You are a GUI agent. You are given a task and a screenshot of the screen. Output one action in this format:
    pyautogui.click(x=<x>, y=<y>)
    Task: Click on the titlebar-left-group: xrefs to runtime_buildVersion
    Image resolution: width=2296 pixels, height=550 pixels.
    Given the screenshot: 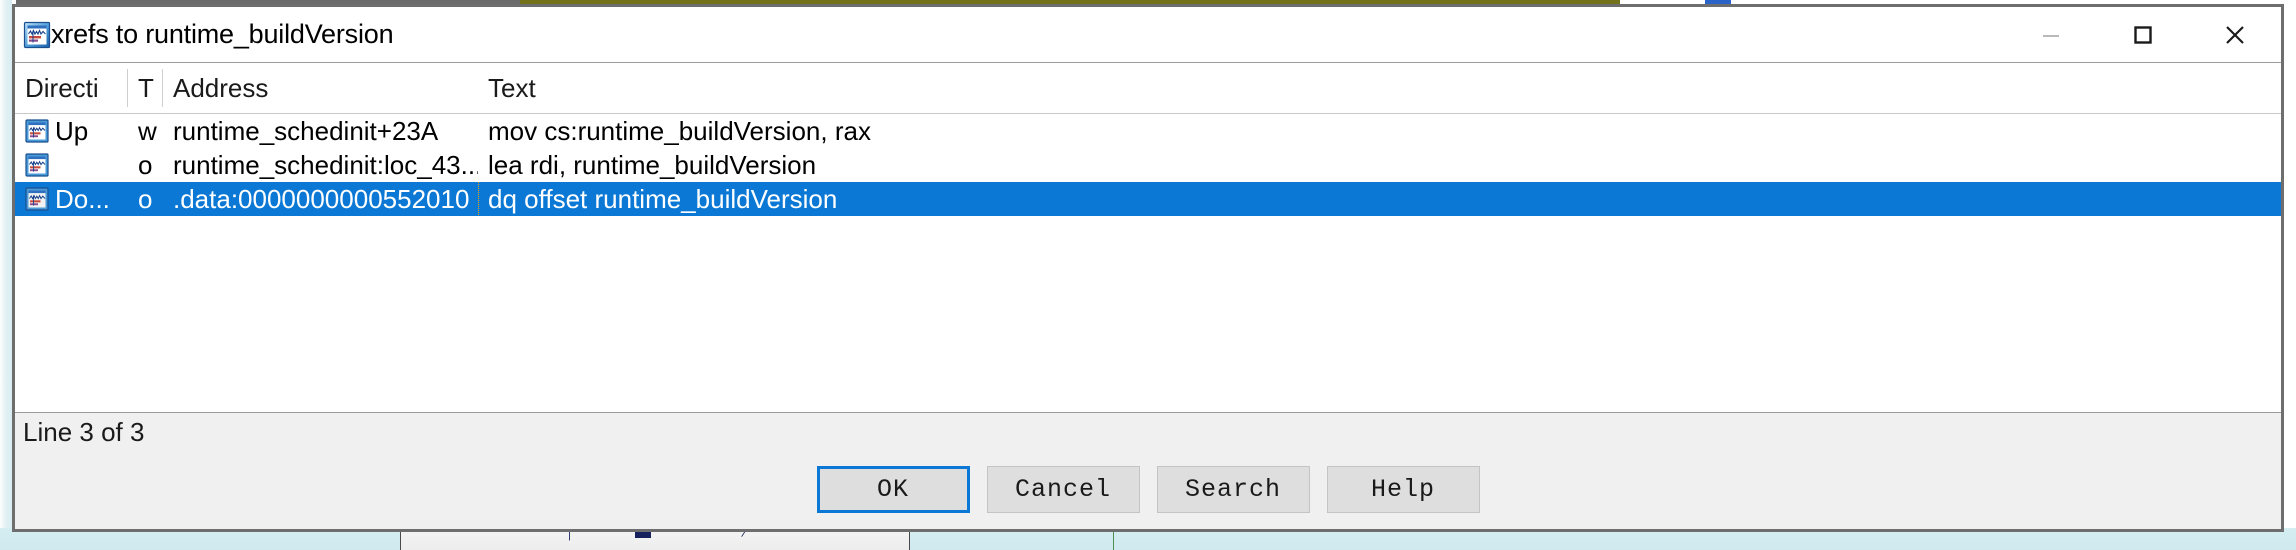 What is the action you would take?
    pyautogui.click(x=204, y=34)
    